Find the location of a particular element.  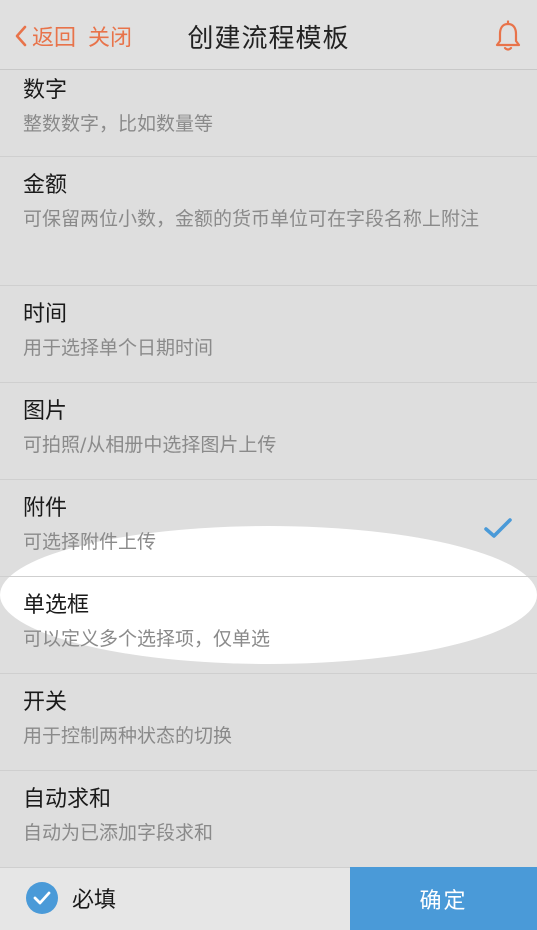

item-desc: 可拍照/从相册中选择图片上传 is located at coordinates (150, 445).